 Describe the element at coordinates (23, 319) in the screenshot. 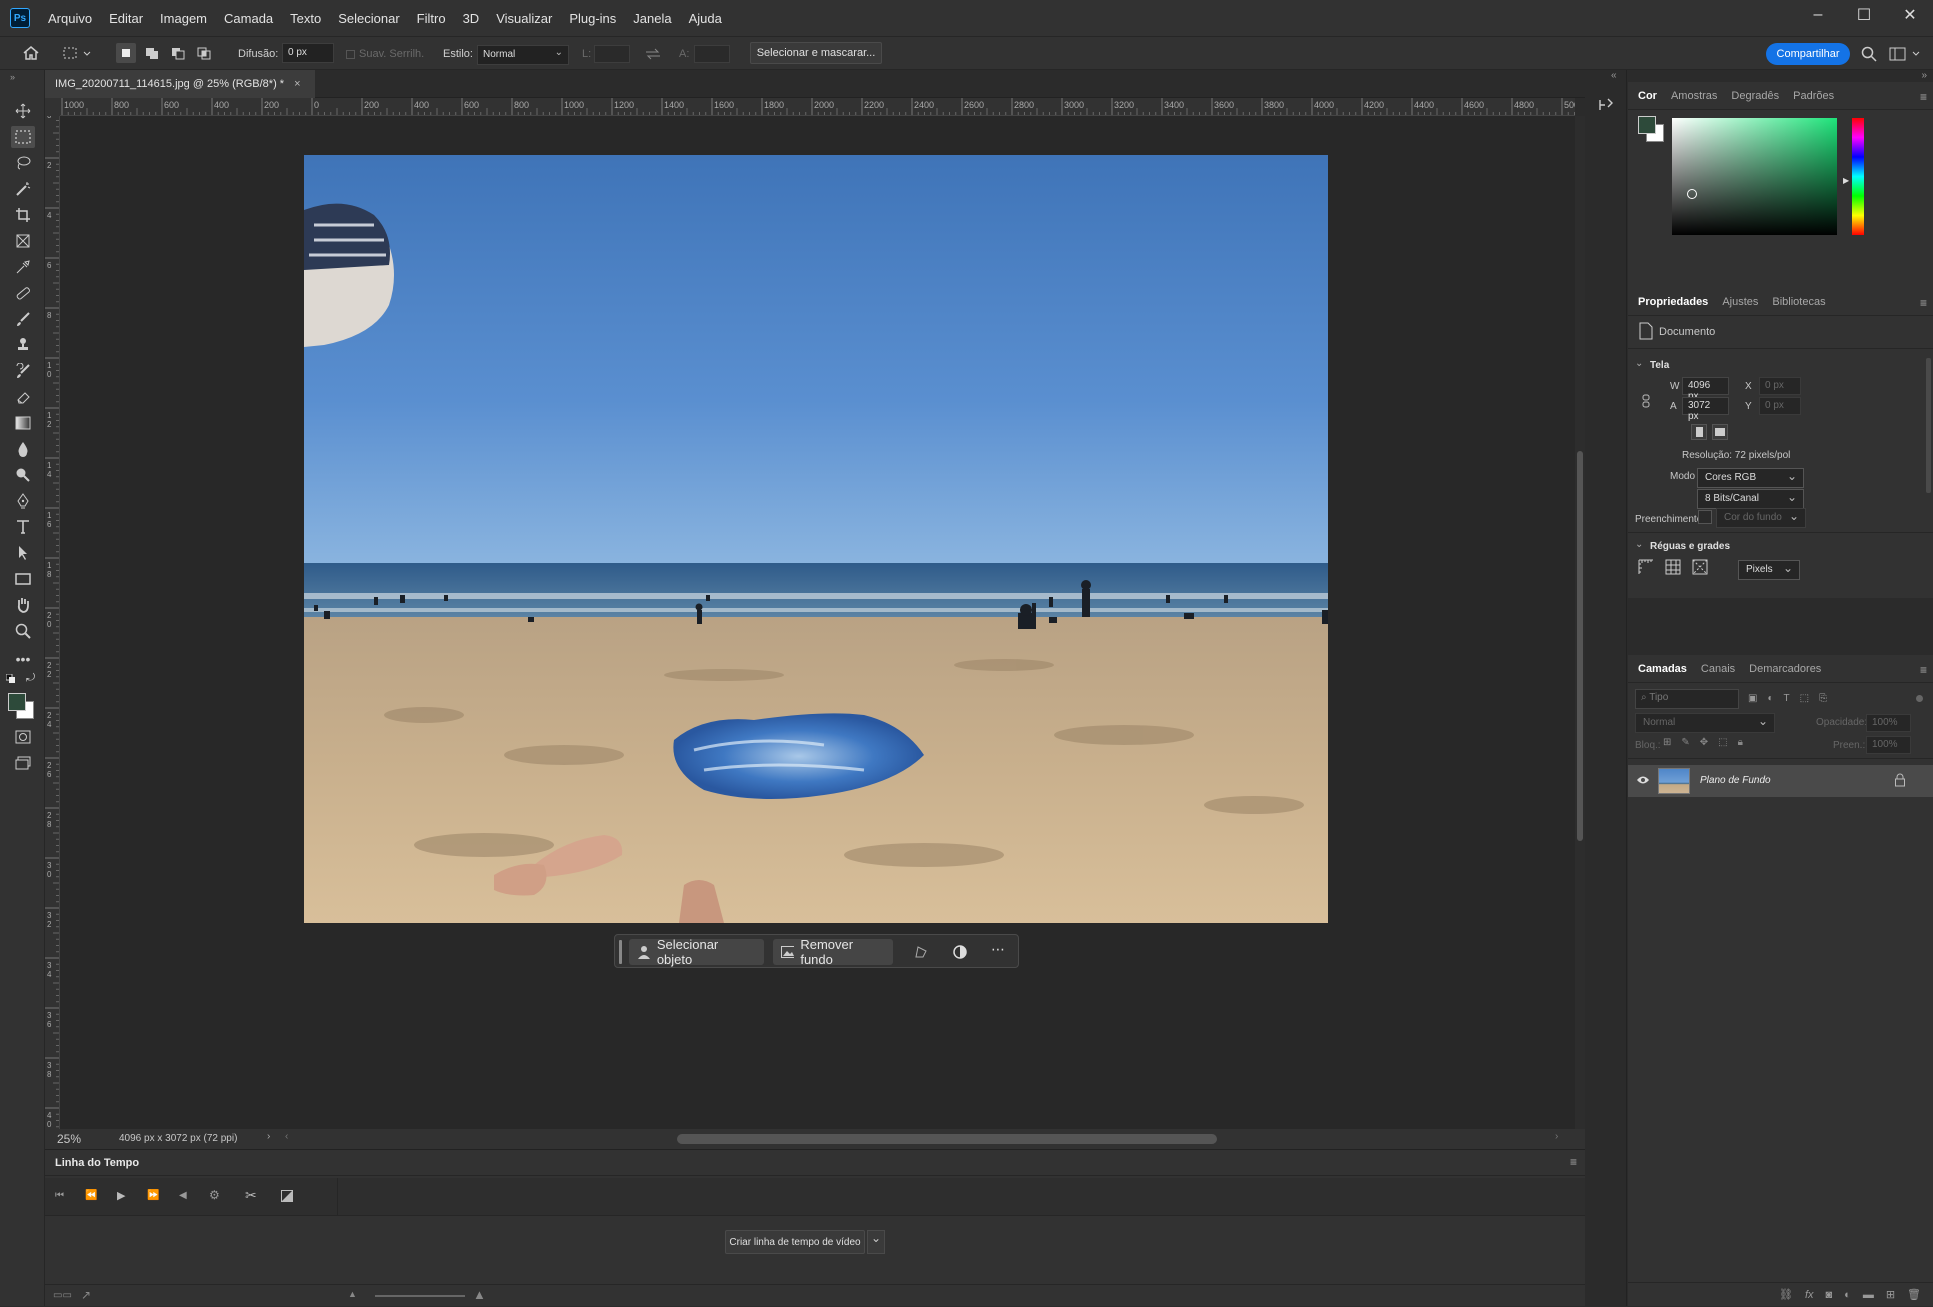

I see `brush-tool-icon` at that location.